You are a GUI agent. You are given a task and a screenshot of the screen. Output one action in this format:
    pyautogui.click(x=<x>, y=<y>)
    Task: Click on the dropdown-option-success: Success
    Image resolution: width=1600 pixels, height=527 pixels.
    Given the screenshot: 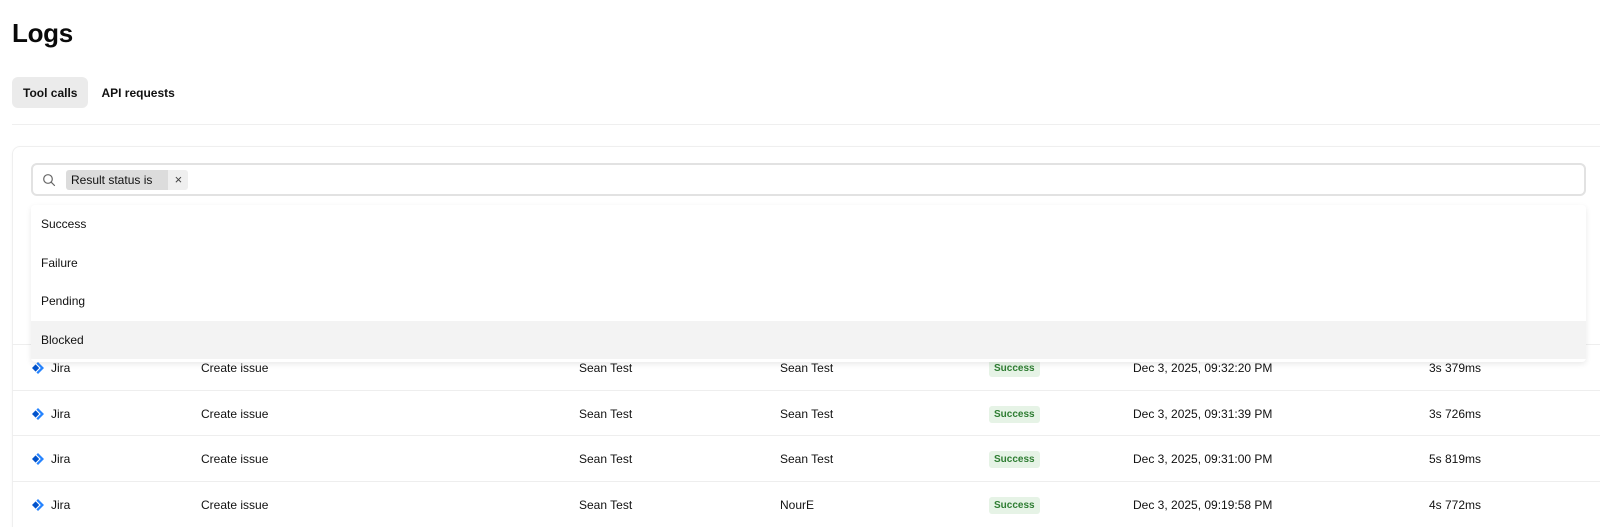 What is the action you would take?
    pyautogui.click(x=808, y=224)
    